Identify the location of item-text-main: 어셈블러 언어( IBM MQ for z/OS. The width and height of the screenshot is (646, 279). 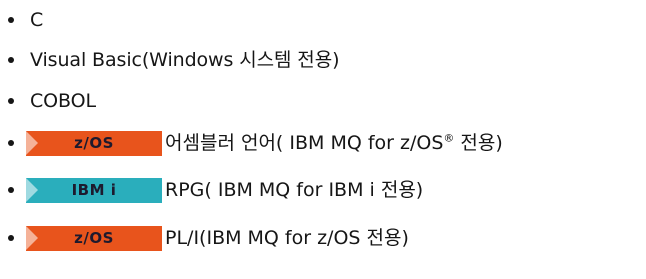
(304, 143).